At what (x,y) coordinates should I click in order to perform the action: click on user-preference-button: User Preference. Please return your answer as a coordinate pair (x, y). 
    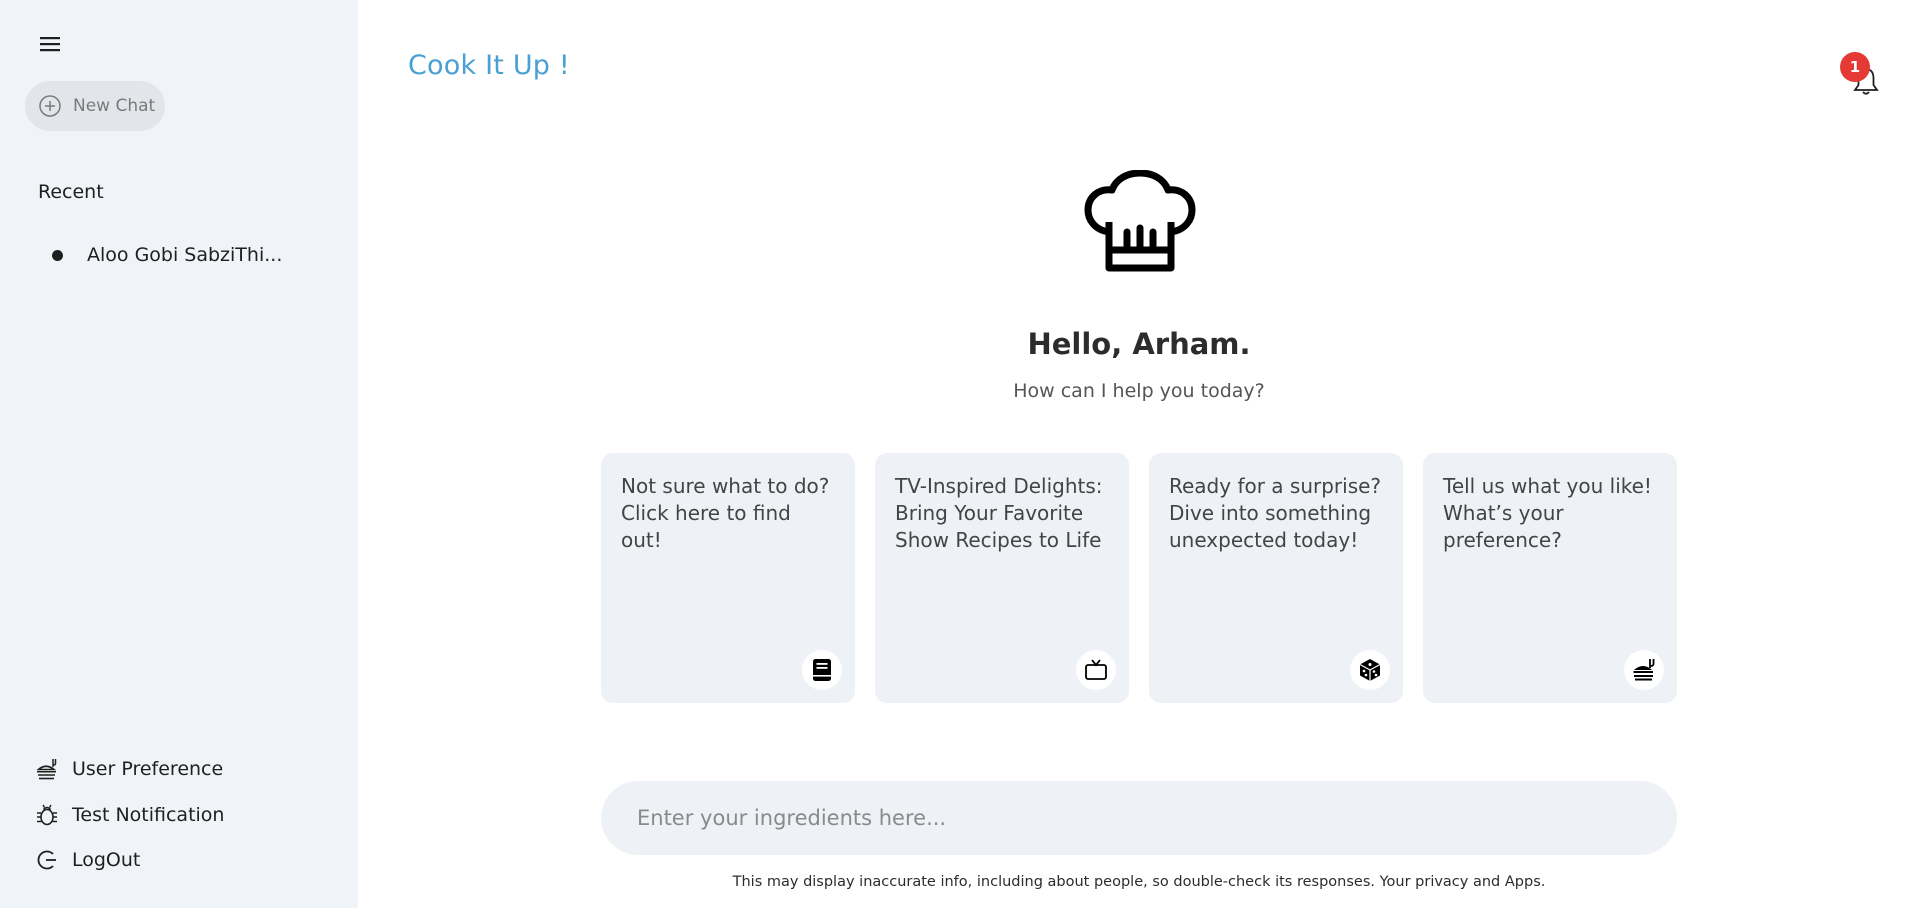
    Looking at the image, I should click on (128, 769).